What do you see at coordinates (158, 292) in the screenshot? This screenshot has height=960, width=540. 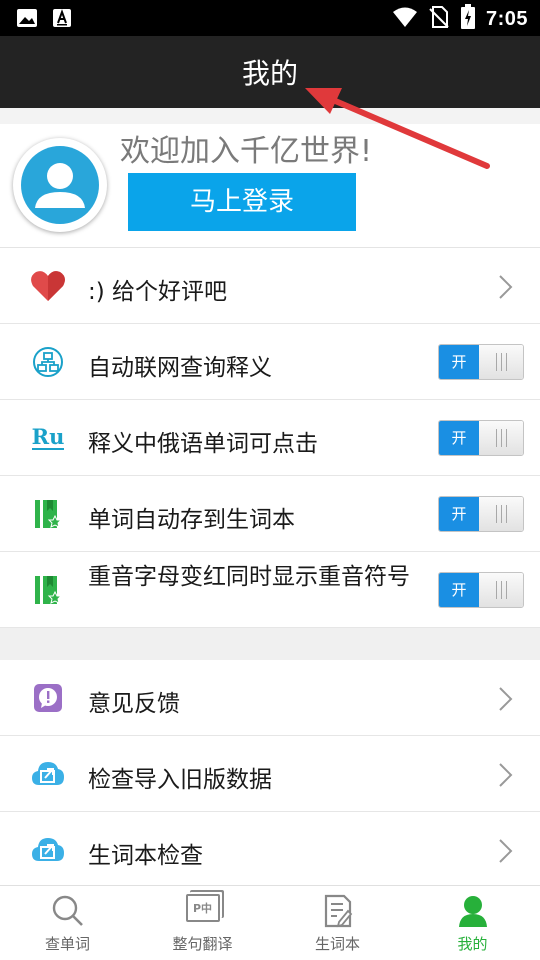 I see `rate-app-label: :) 给个好评吧` at bounding box center [158, 292].